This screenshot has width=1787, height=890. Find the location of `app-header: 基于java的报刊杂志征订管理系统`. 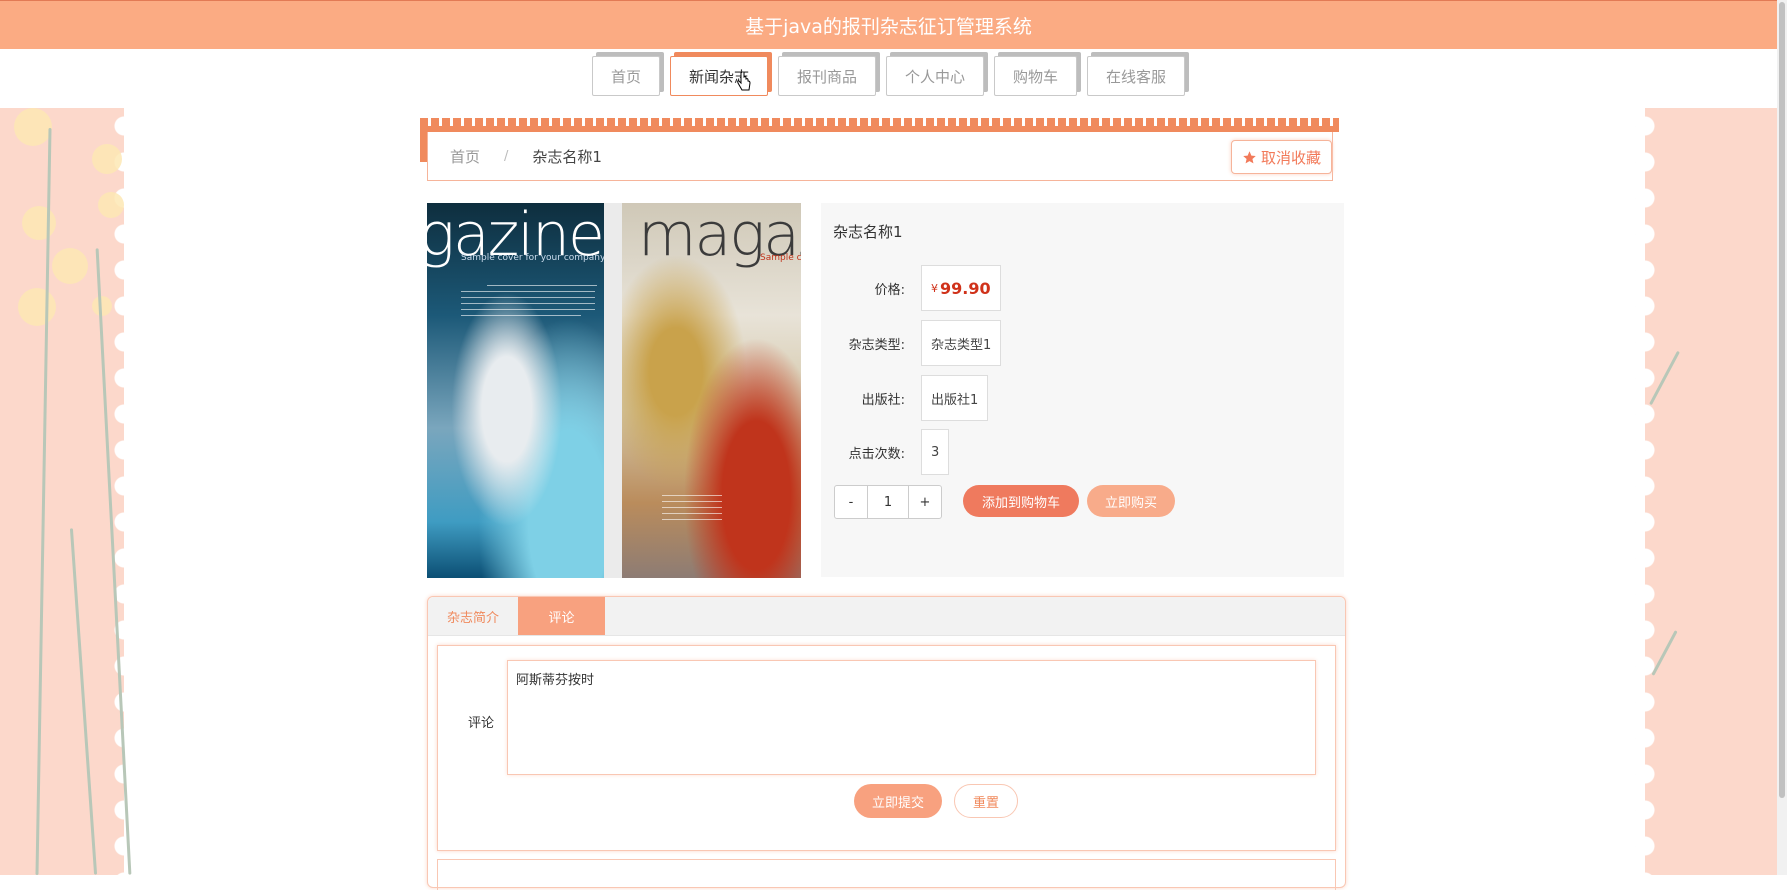

app-header: 基于java的报刊杂志征订管理系统 is located at coordinates (888, 24).